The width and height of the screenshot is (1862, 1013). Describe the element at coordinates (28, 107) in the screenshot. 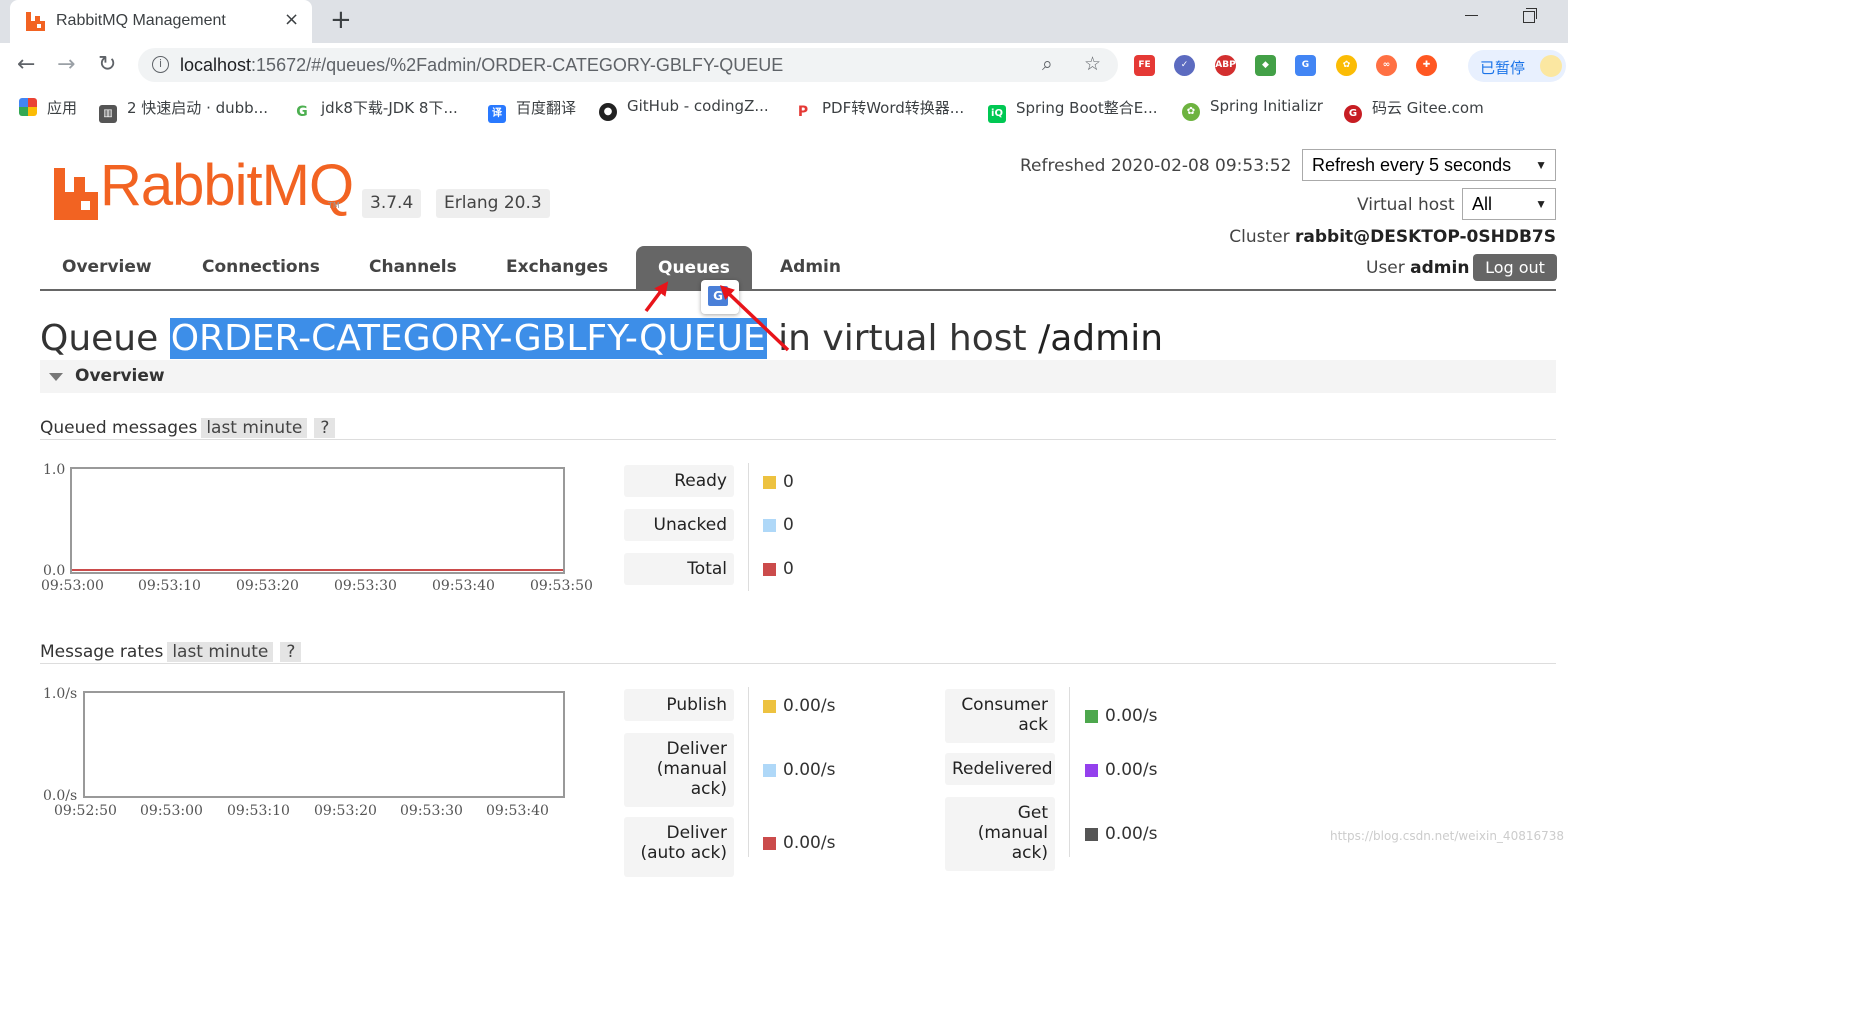

I see `apps-grid-icon` at that location.